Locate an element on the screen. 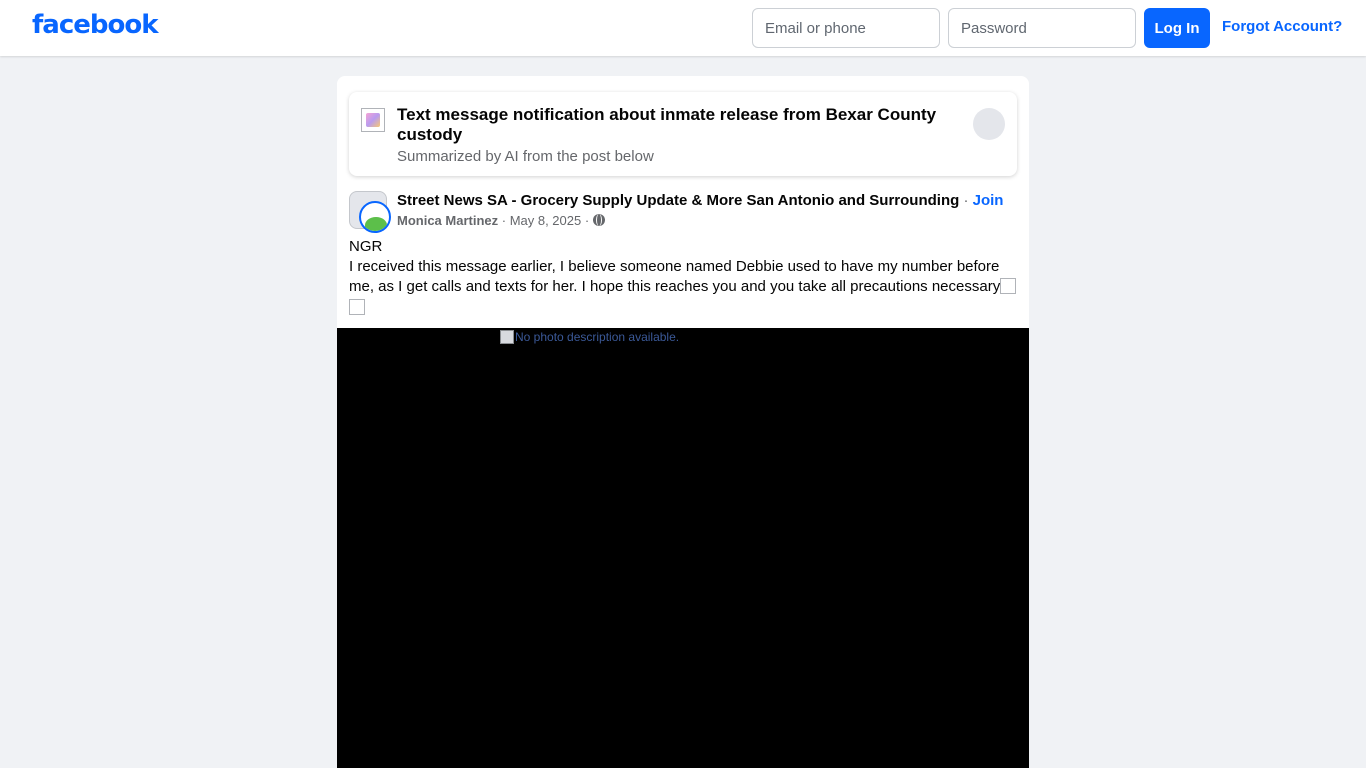  forgot-account-link: Forgot Account? is located at coordinates (1282, 26).